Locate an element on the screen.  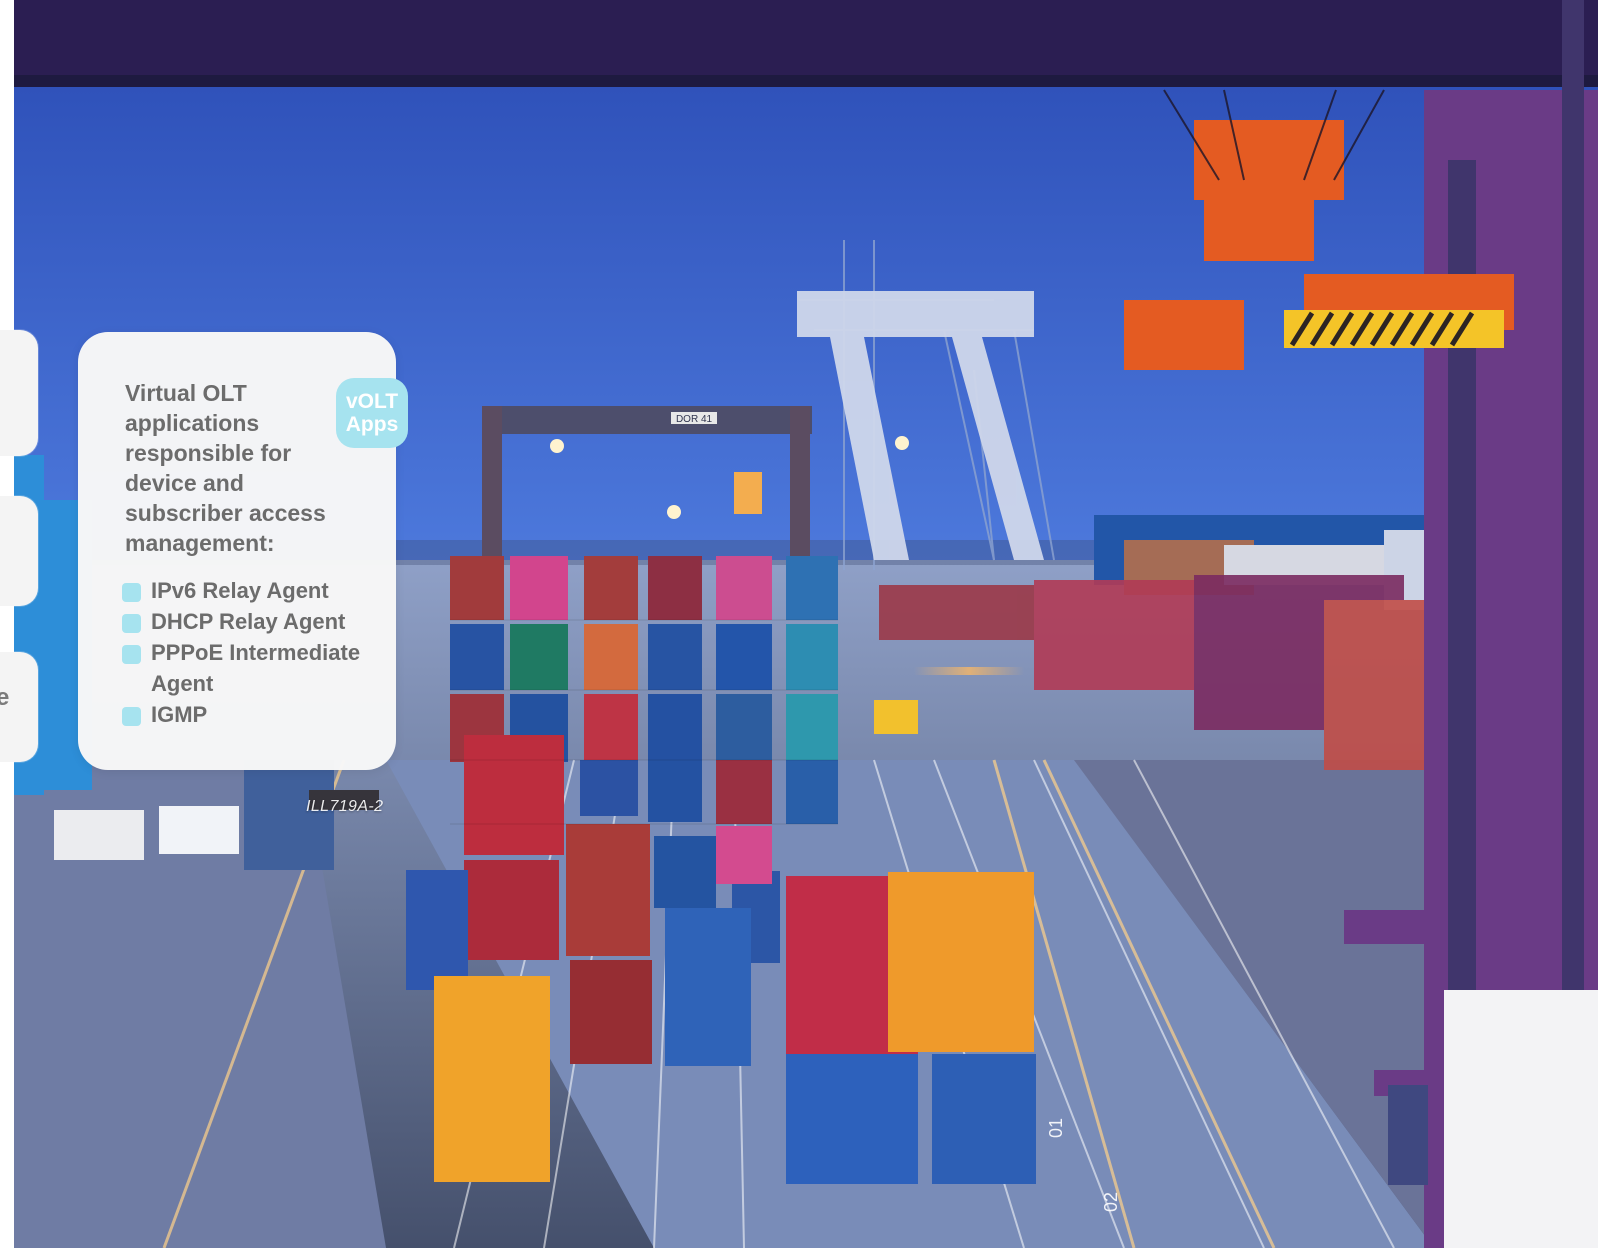
list-item-label: PPPoE Intermediate Agent is located at coordinates (256, 668).